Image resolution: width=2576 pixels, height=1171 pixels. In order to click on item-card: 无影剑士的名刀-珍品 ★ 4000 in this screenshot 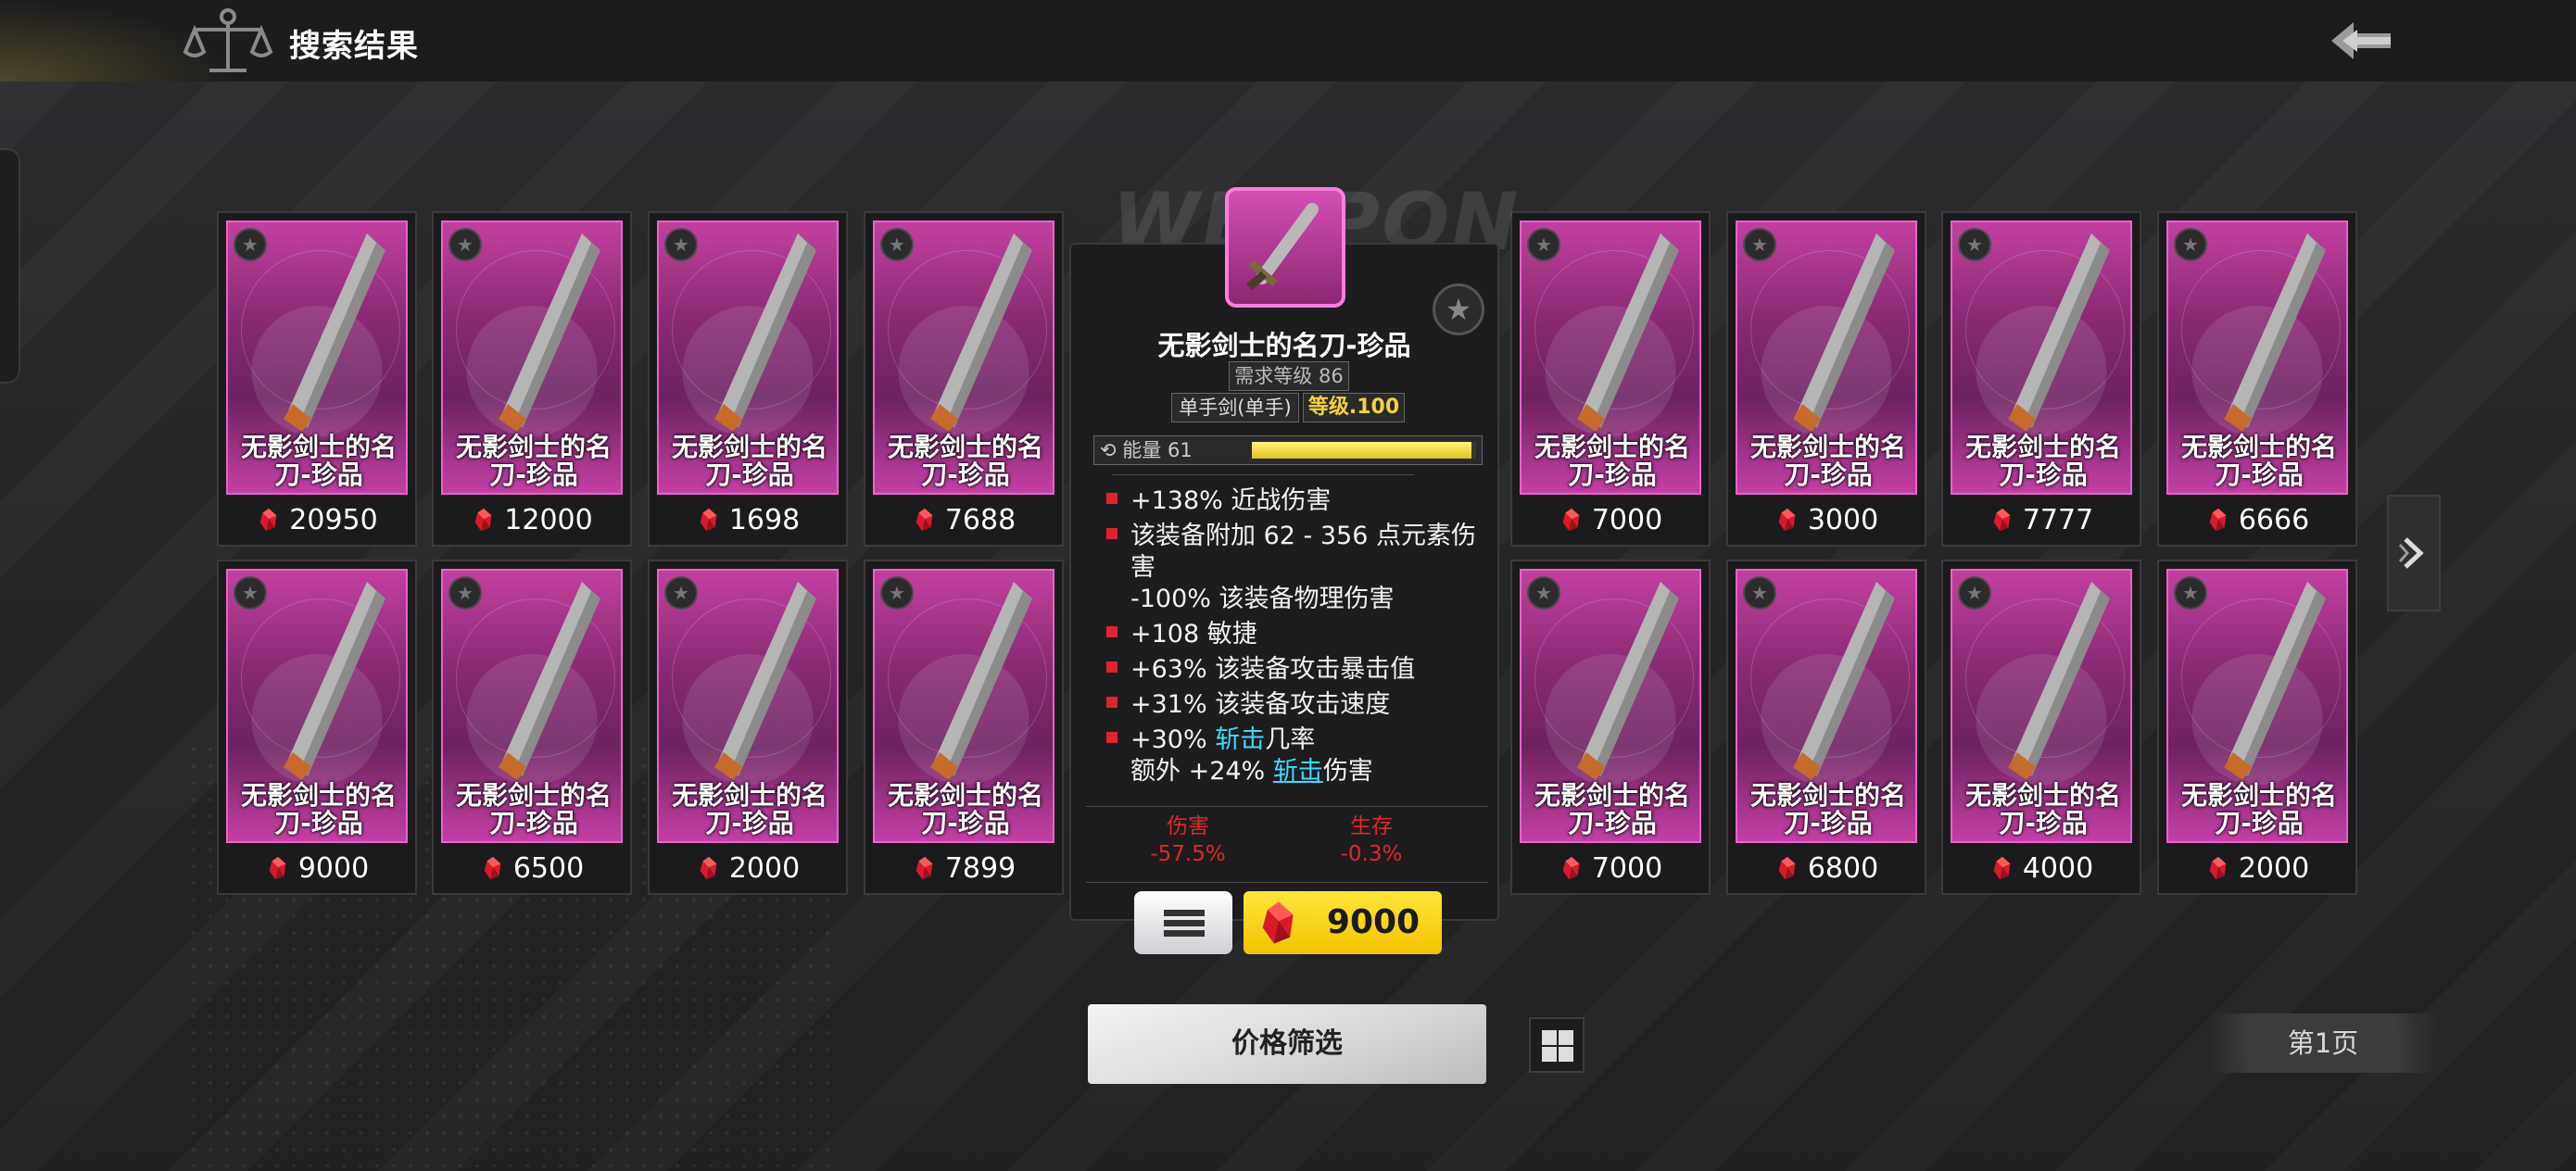, I will do `click(2041, 727)`.